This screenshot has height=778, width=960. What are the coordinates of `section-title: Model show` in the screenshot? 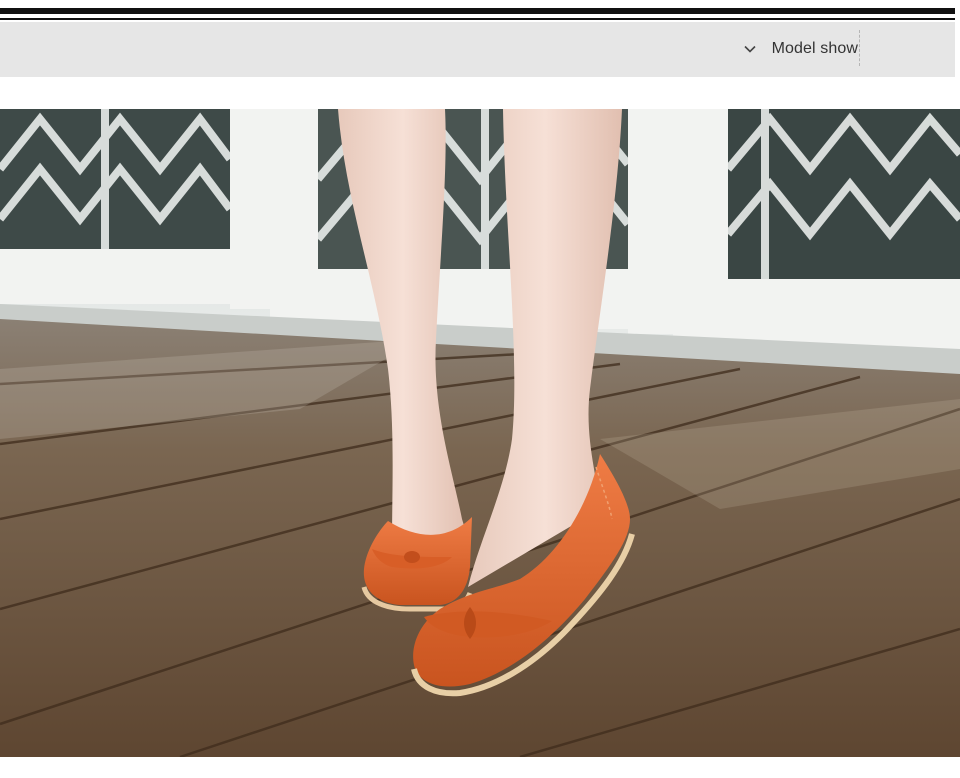 It's located at (814, 48).